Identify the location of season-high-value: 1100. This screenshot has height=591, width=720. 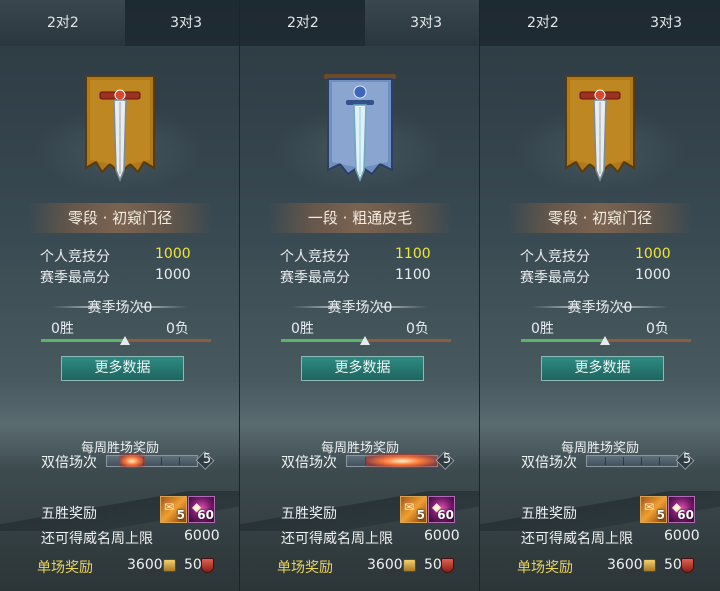
(413, 275).